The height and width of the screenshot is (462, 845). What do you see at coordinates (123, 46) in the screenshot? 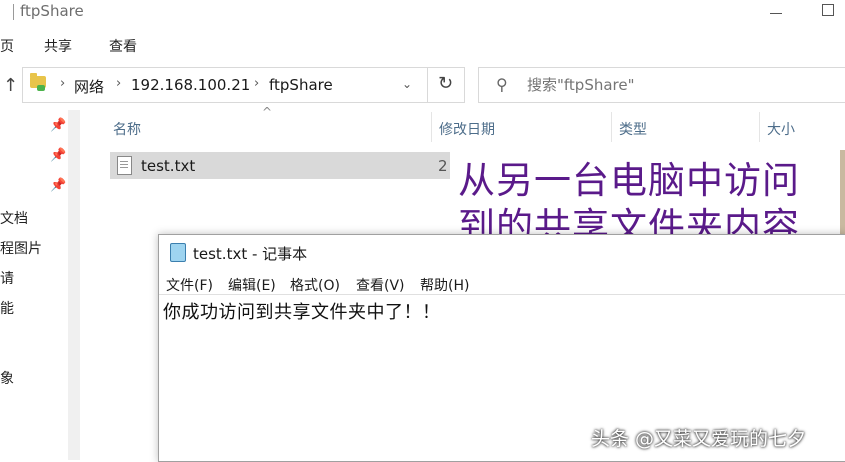
I see `ribbon-tab-view: 查看` at bounding box center [123, 46].